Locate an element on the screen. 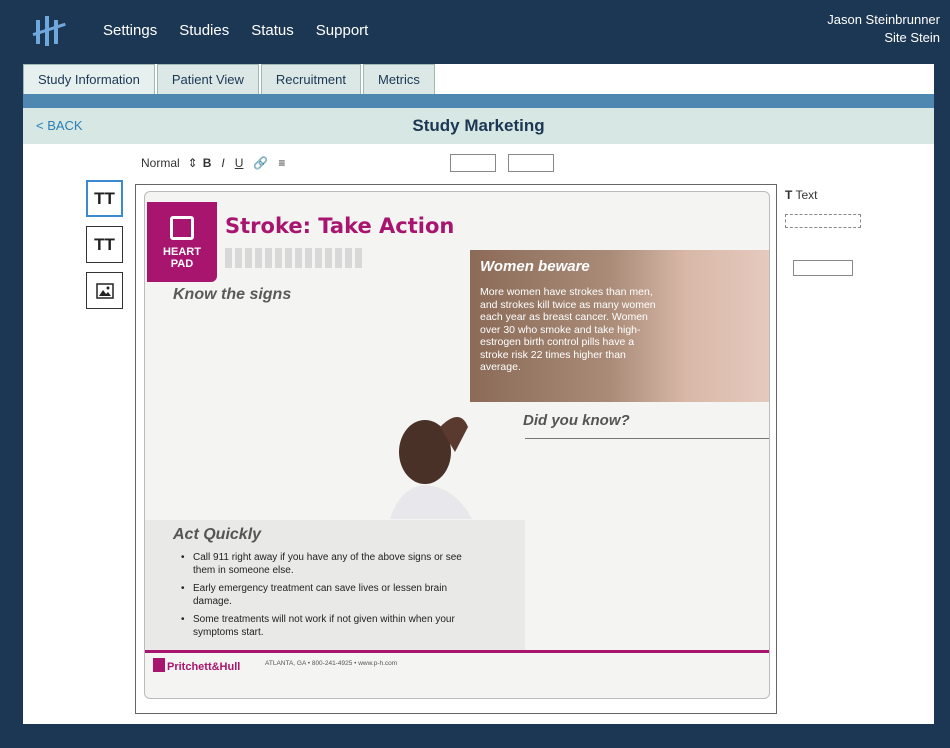  property-dropdown is located at coordinates (823, 268).